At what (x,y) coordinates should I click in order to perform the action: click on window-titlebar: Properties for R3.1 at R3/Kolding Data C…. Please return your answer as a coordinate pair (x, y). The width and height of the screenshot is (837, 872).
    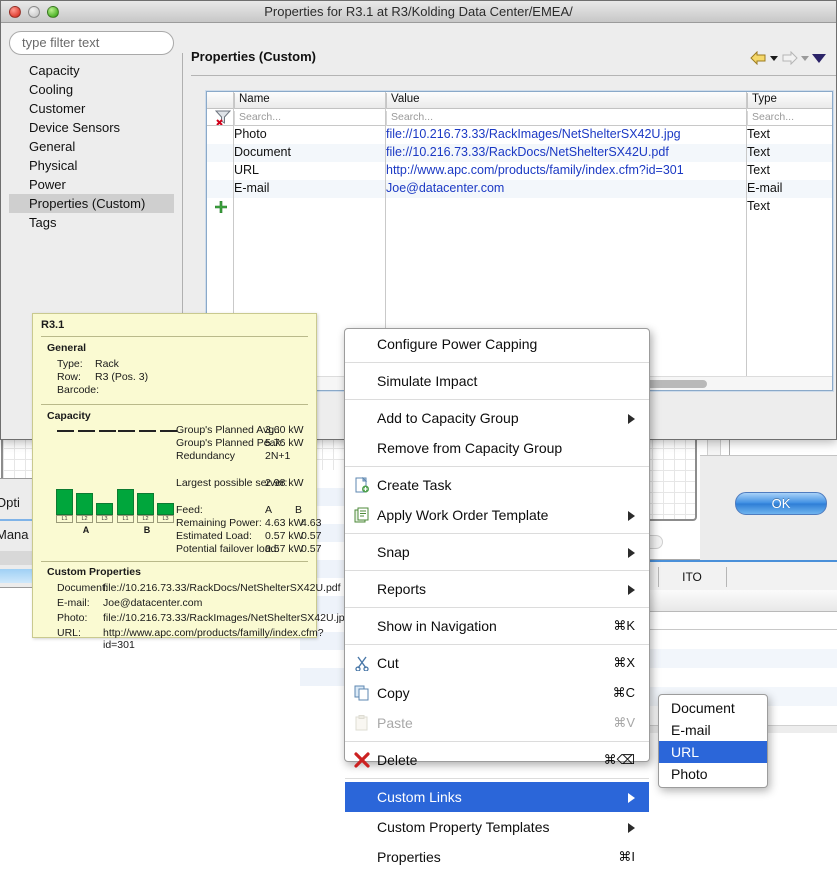
    Looking at the image, I should click on (418, 12).